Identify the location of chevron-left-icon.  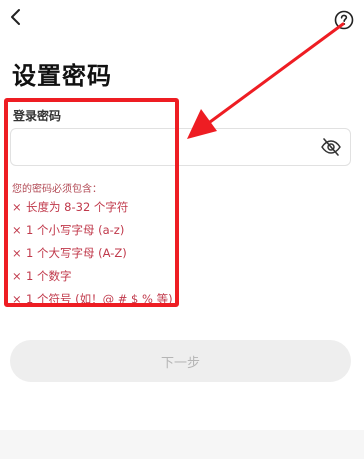
(16, 17).